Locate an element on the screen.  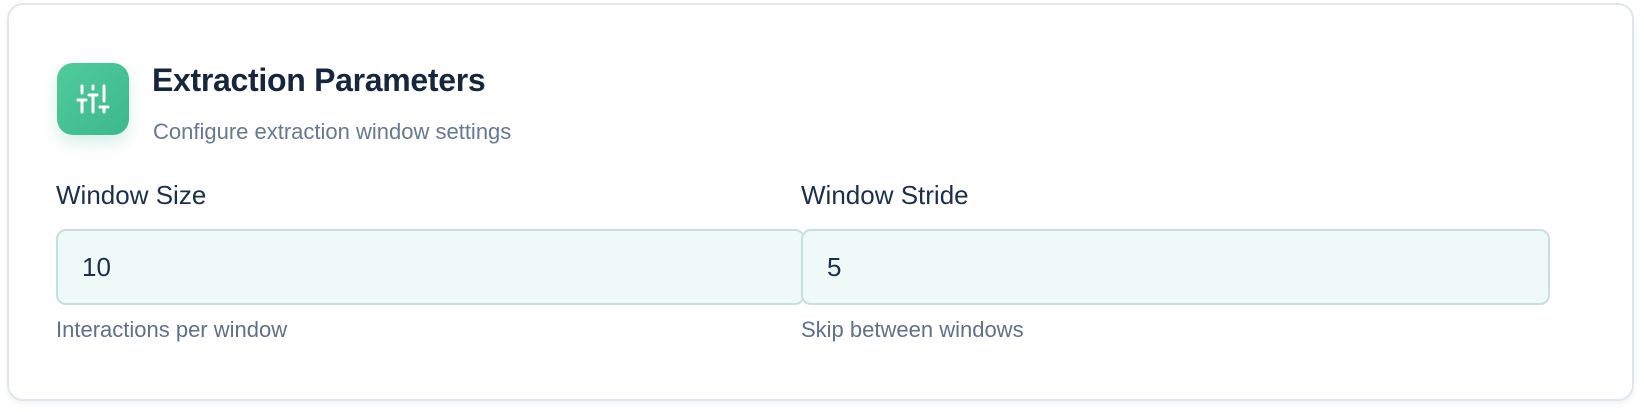
sliders-icon-graphic is located at coordinates (93, 99).